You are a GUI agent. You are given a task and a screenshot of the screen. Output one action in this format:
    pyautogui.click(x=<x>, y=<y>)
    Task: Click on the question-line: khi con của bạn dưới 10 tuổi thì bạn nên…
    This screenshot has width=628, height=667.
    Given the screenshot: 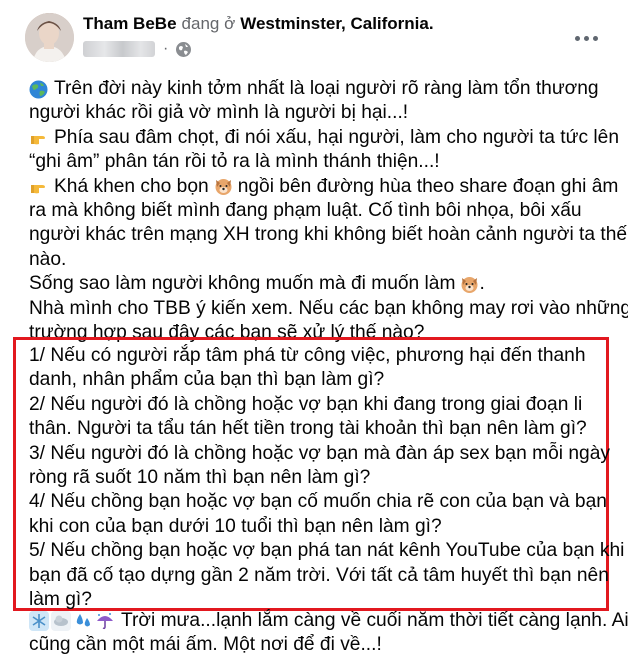 What is the action you would take?
    pyautogui.click(x=235, y=526)
    